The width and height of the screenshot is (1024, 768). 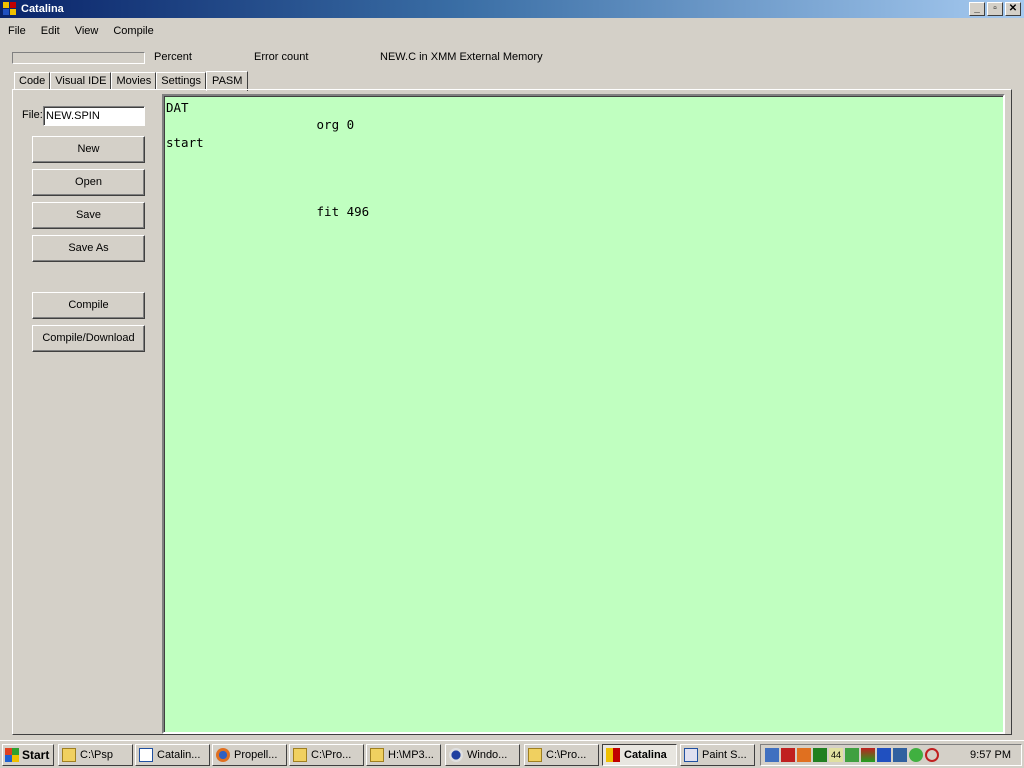 I want to click on save-button: Save, so click(x=88, y=215).